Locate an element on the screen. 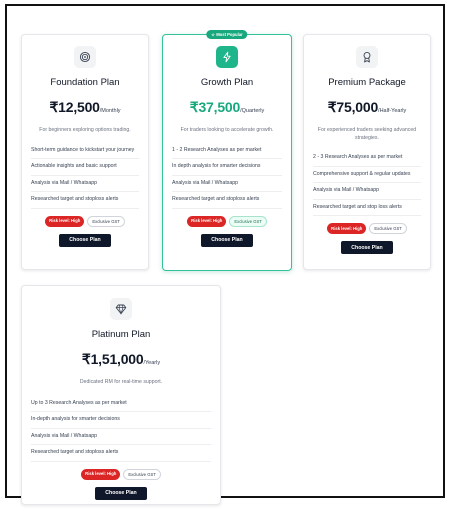 The height and width of the screenshot is (518, 457). feature-item: Actionable insights and basic support is located at coordinates (85, 167).